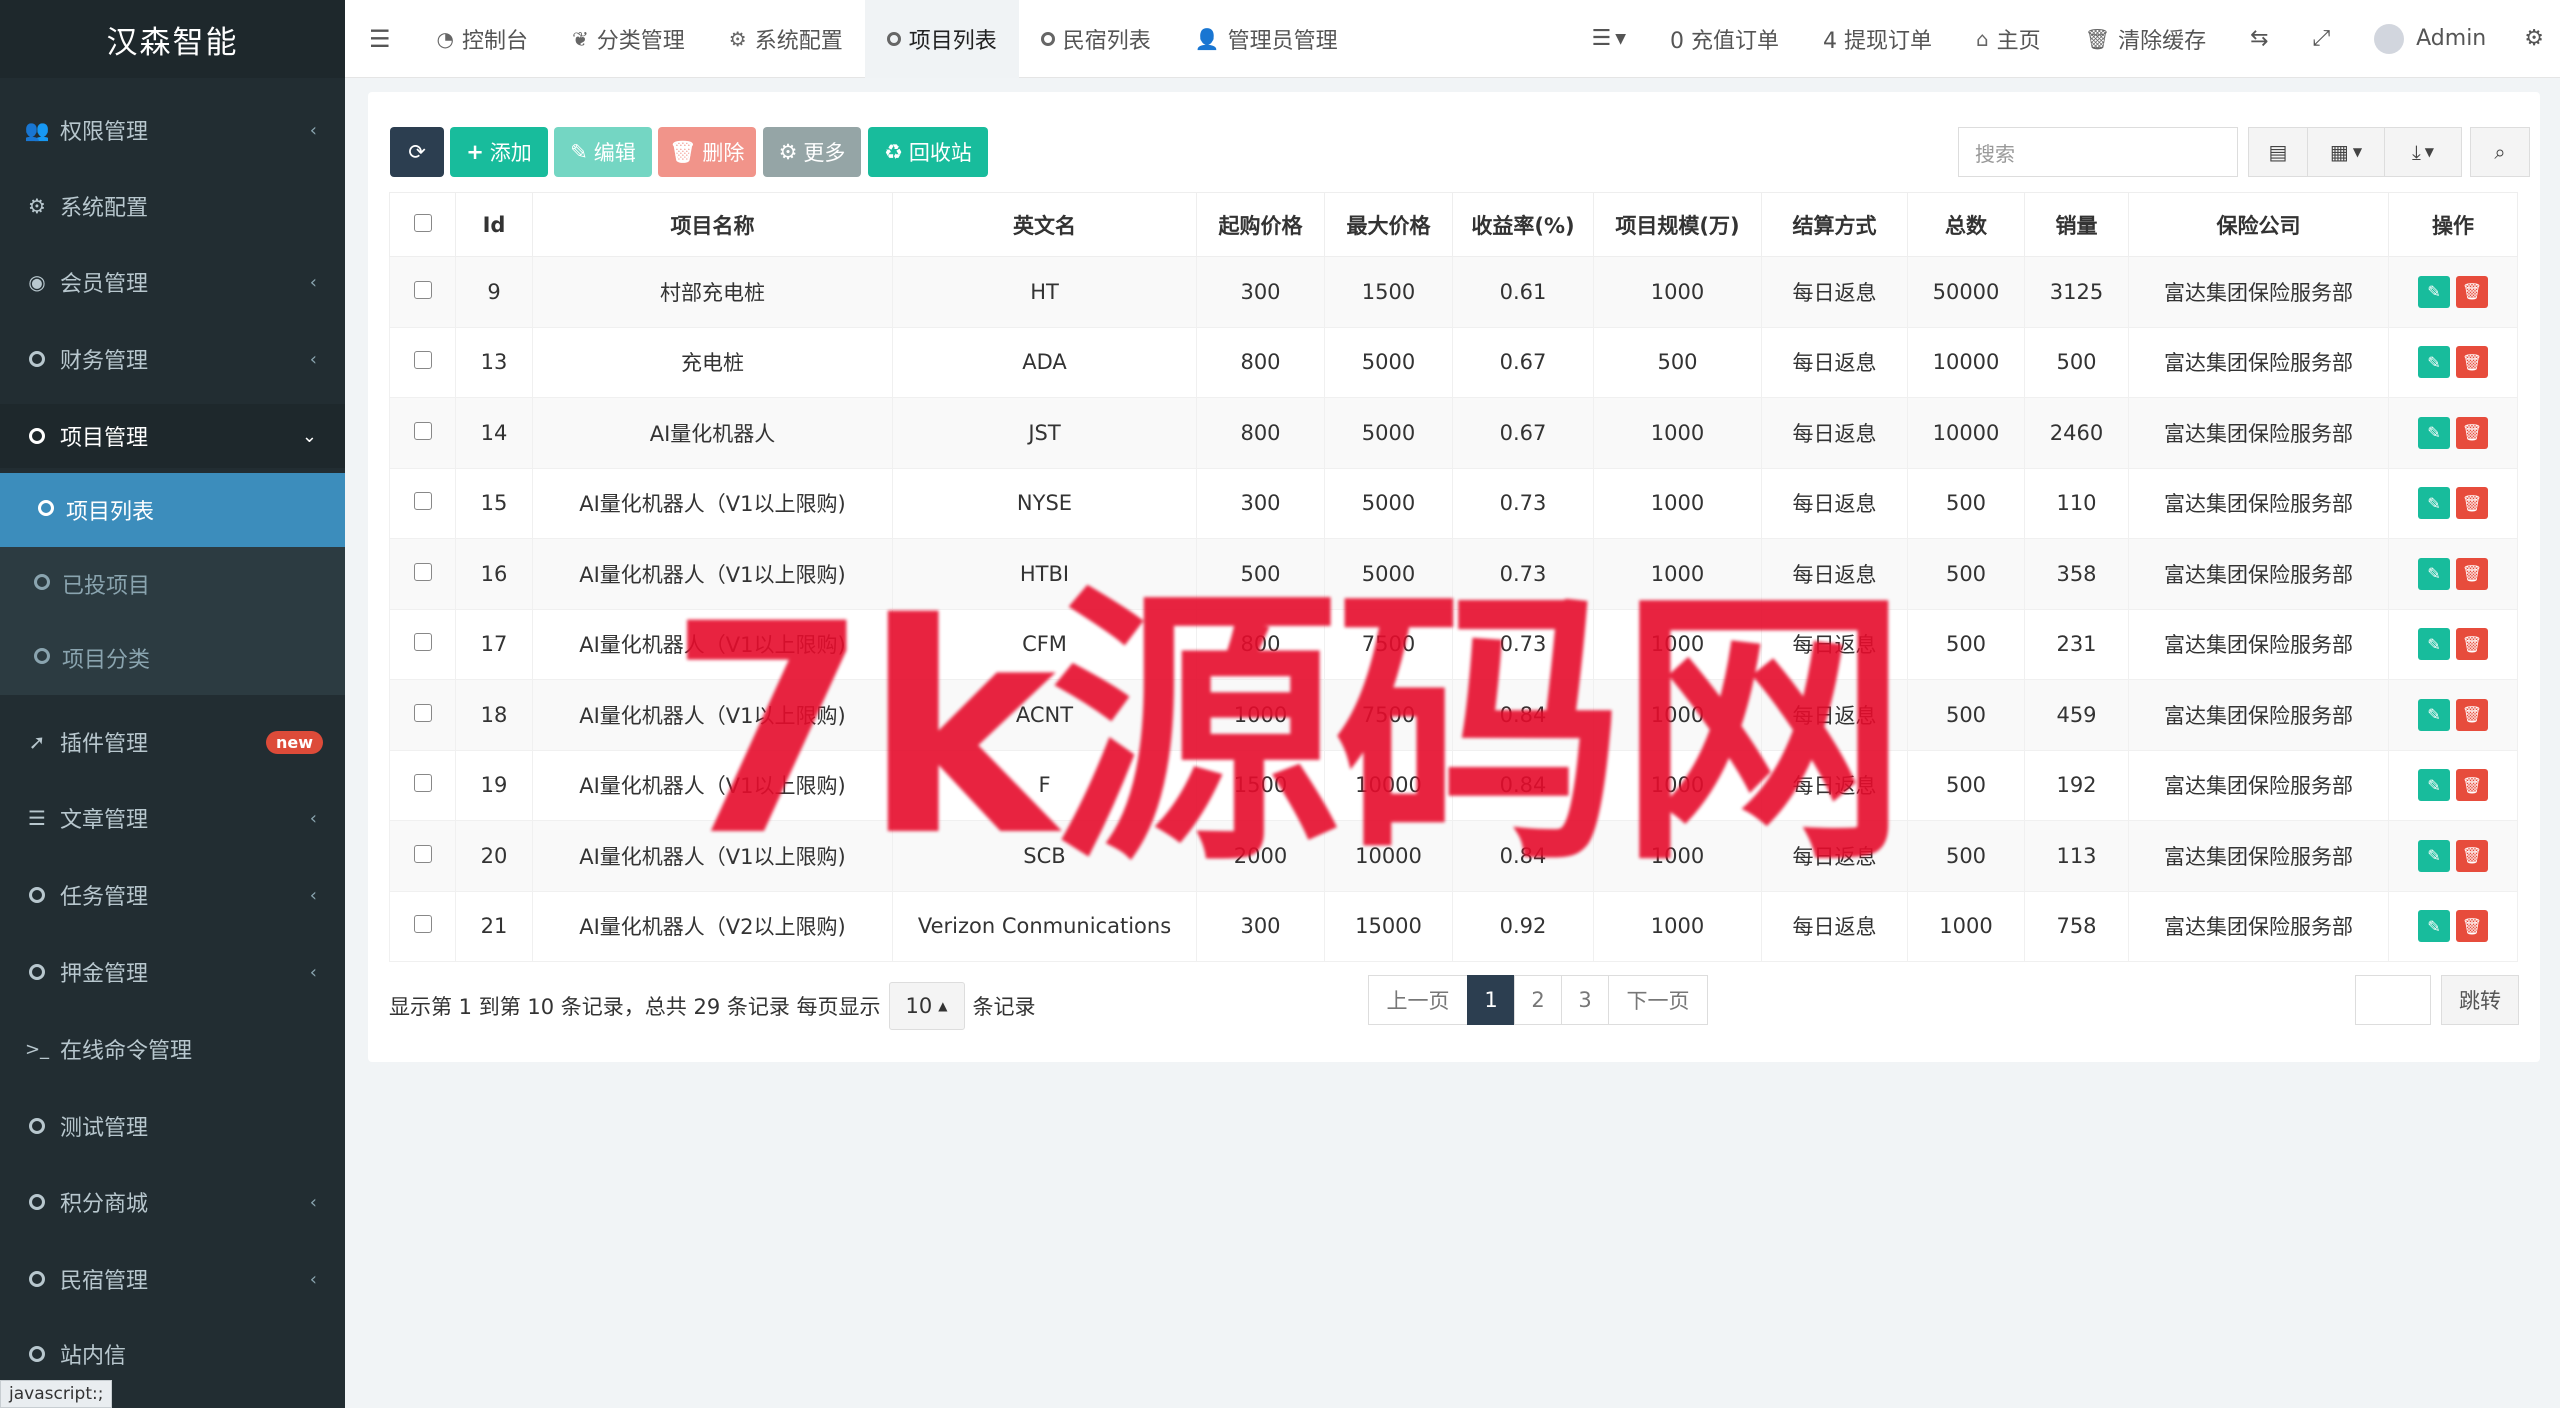 The width and height of the screenshot is (2560, 1408). What do you see at coordinates (603, 152) in the screenshot?
I see `edit-button: ✎ 编辑` at bounding box center [603, 152].